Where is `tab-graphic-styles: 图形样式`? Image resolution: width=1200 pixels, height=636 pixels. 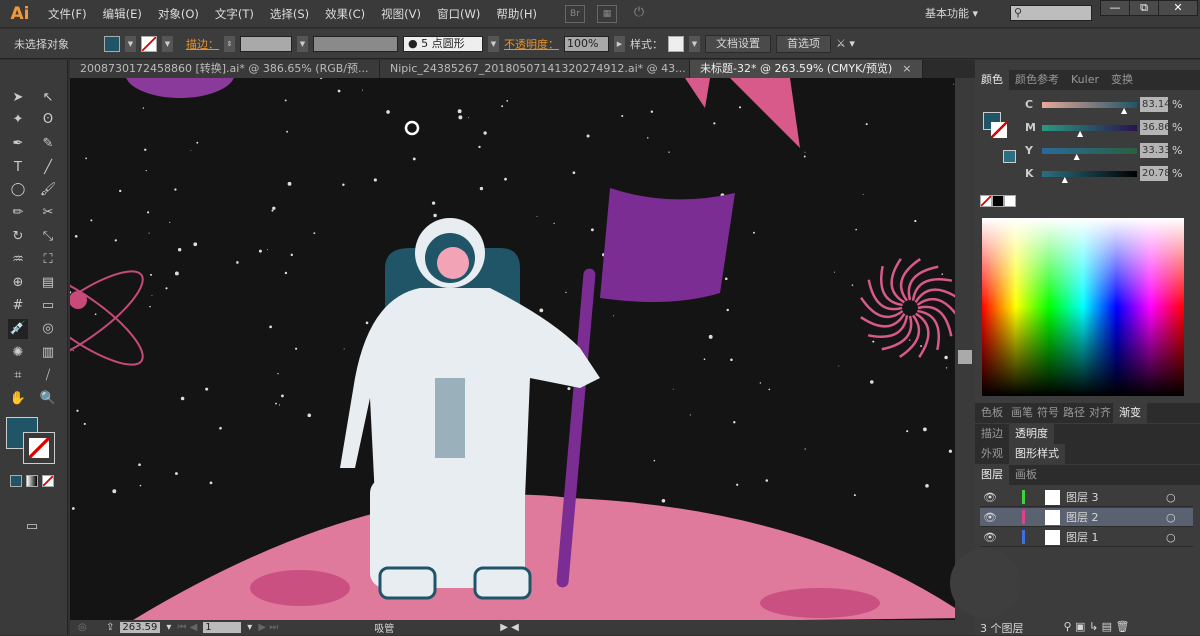
tab-graphic-styles: 图形样式 is located at coordinates (1037, 454).